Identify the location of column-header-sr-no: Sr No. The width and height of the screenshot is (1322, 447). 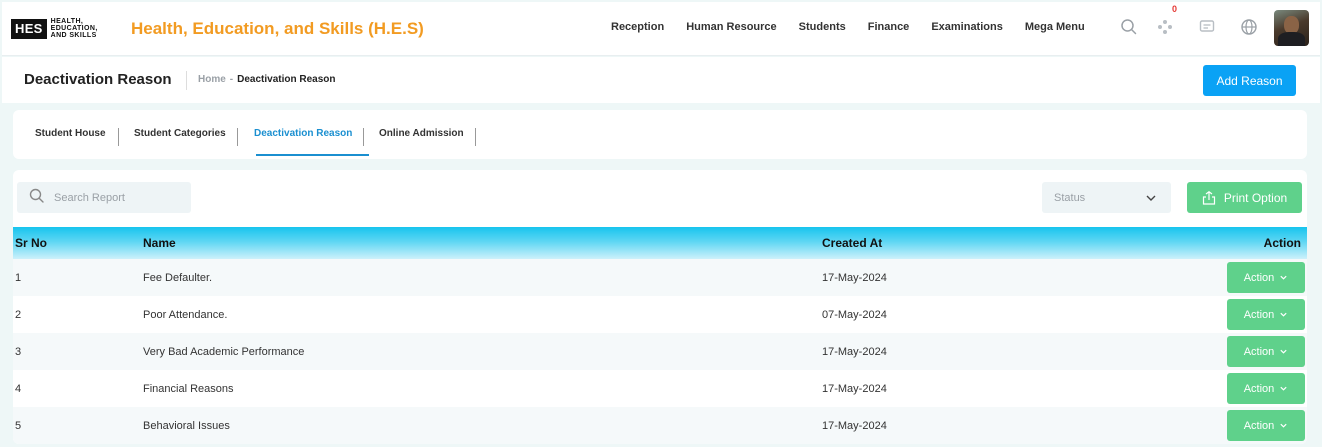
(31, 243).